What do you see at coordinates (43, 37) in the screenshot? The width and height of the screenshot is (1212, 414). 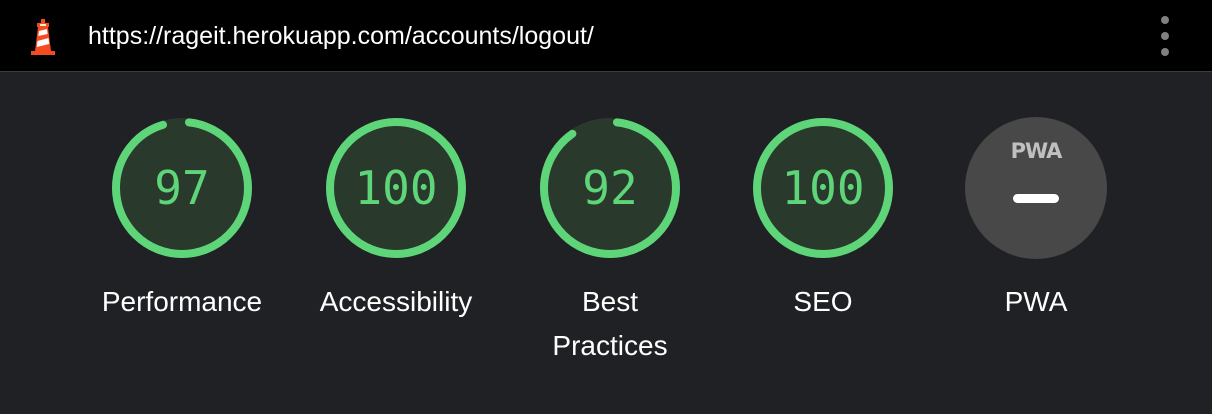 I see `lighthouse-logo-icon` at bounding box center [43, 37].